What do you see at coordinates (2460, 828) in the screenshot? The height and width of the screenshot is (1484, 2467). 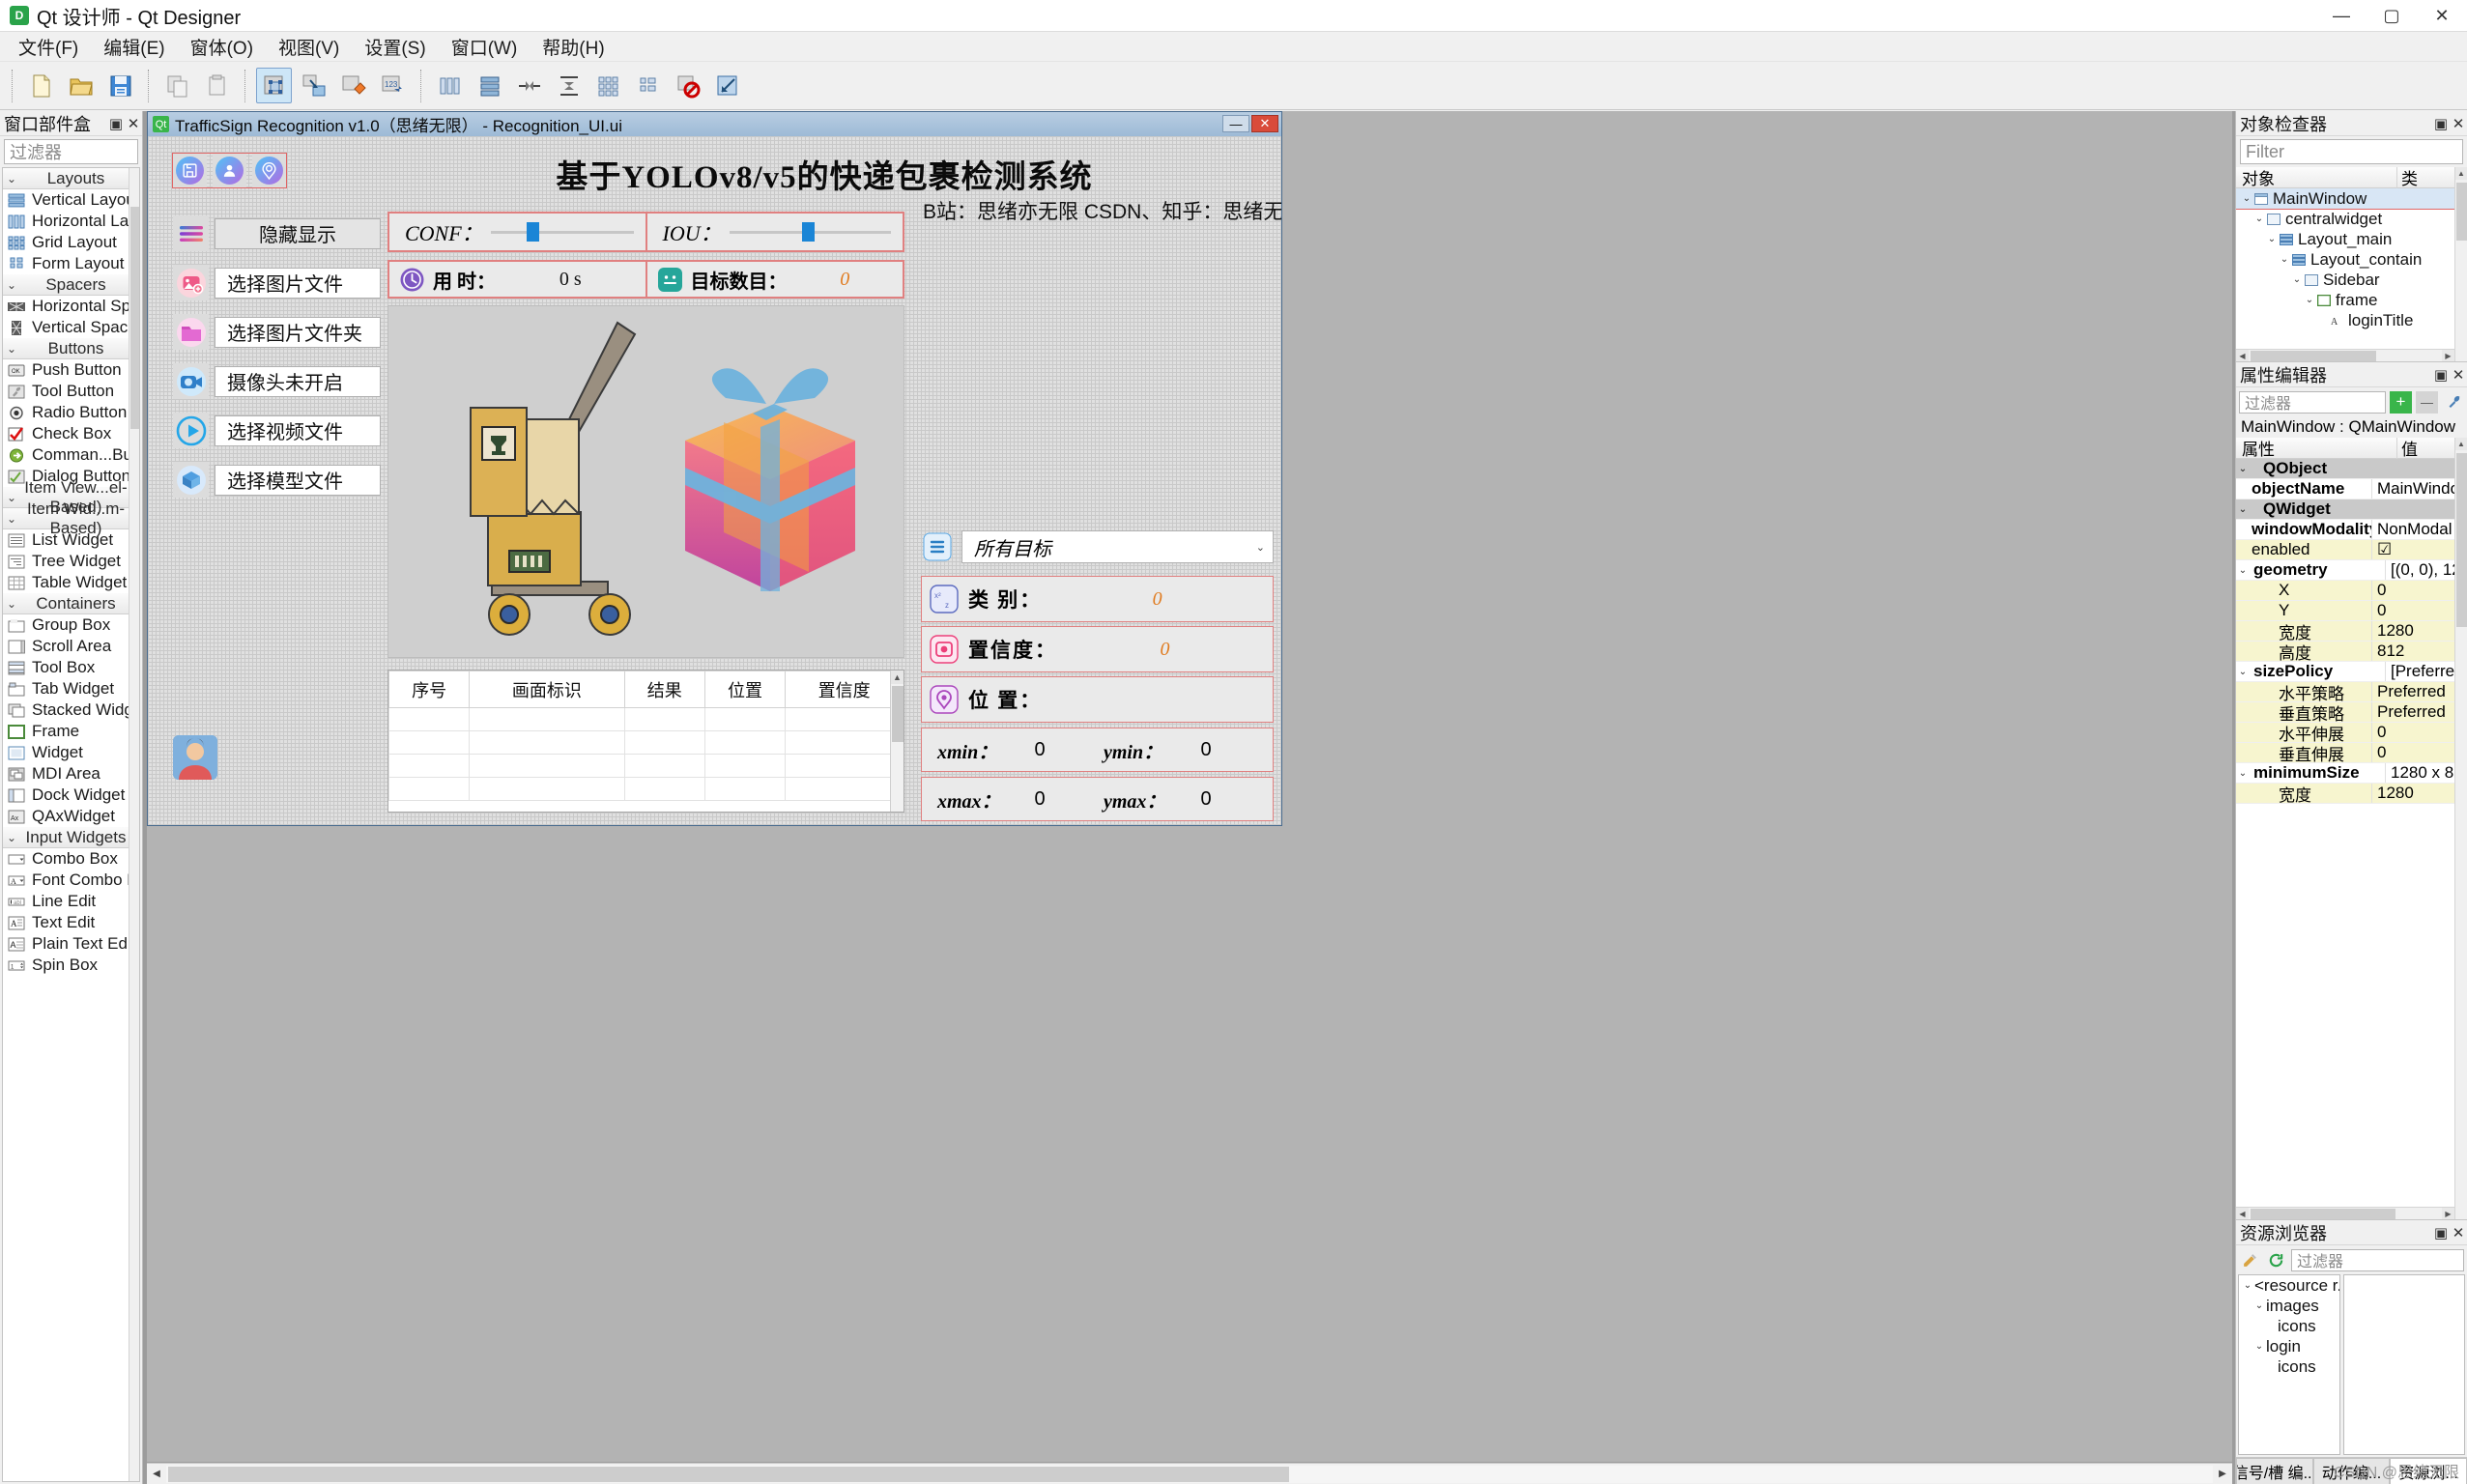 I see `property-editor-vscrollbar: ▲` at bounding box center [2460, 828].